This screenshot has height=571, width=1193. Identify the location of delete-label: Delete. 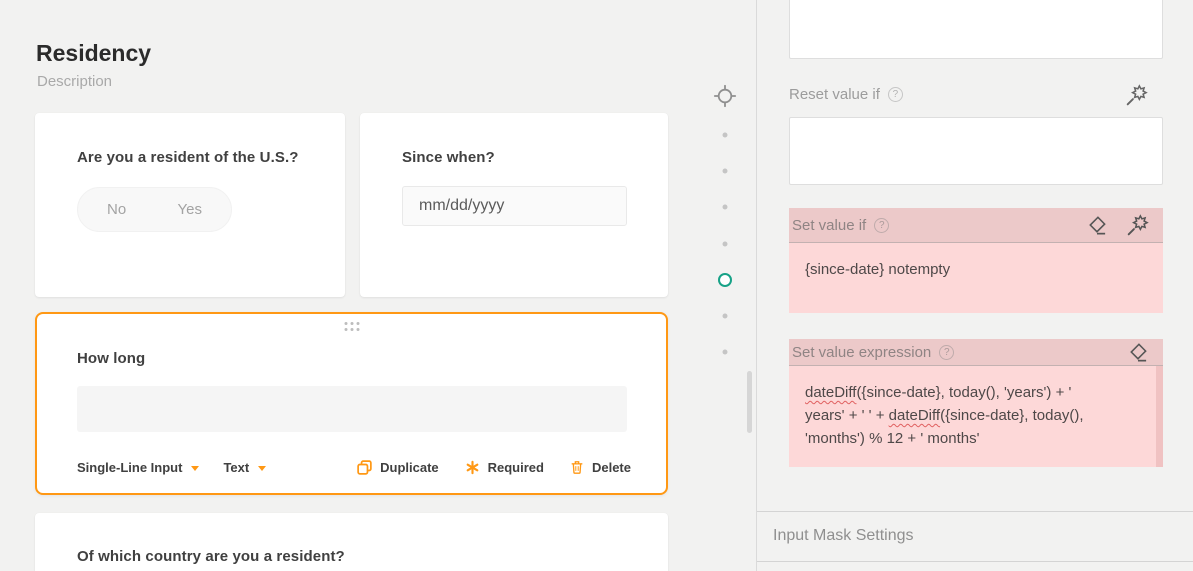
(611, 467).